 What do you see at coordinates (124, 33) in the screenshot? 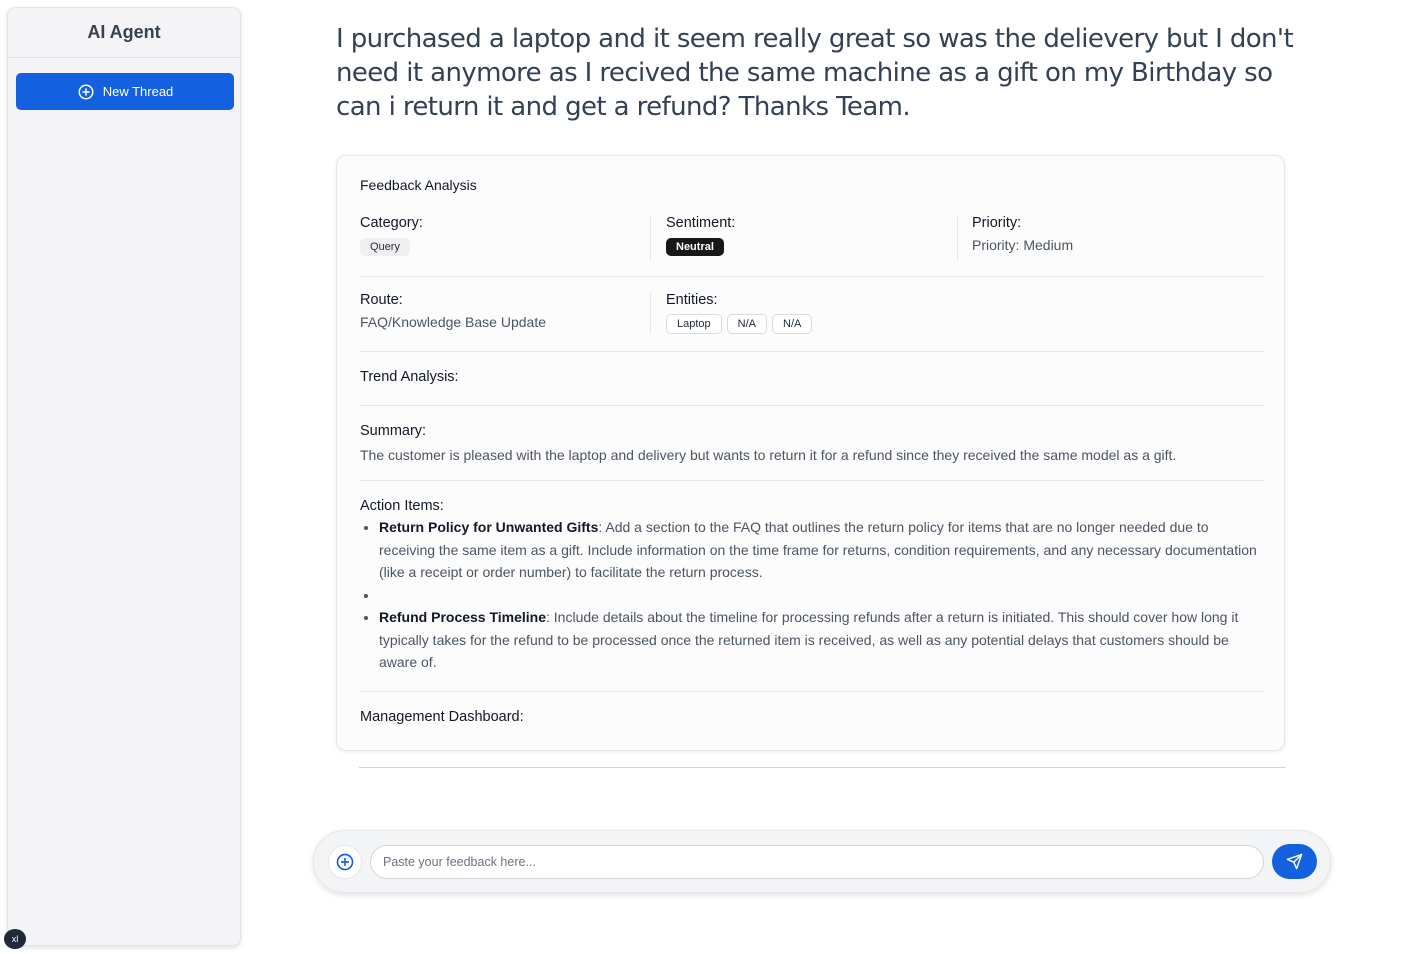
I see `sidebar-title: AI Agent` at bounding box center [124, 33].